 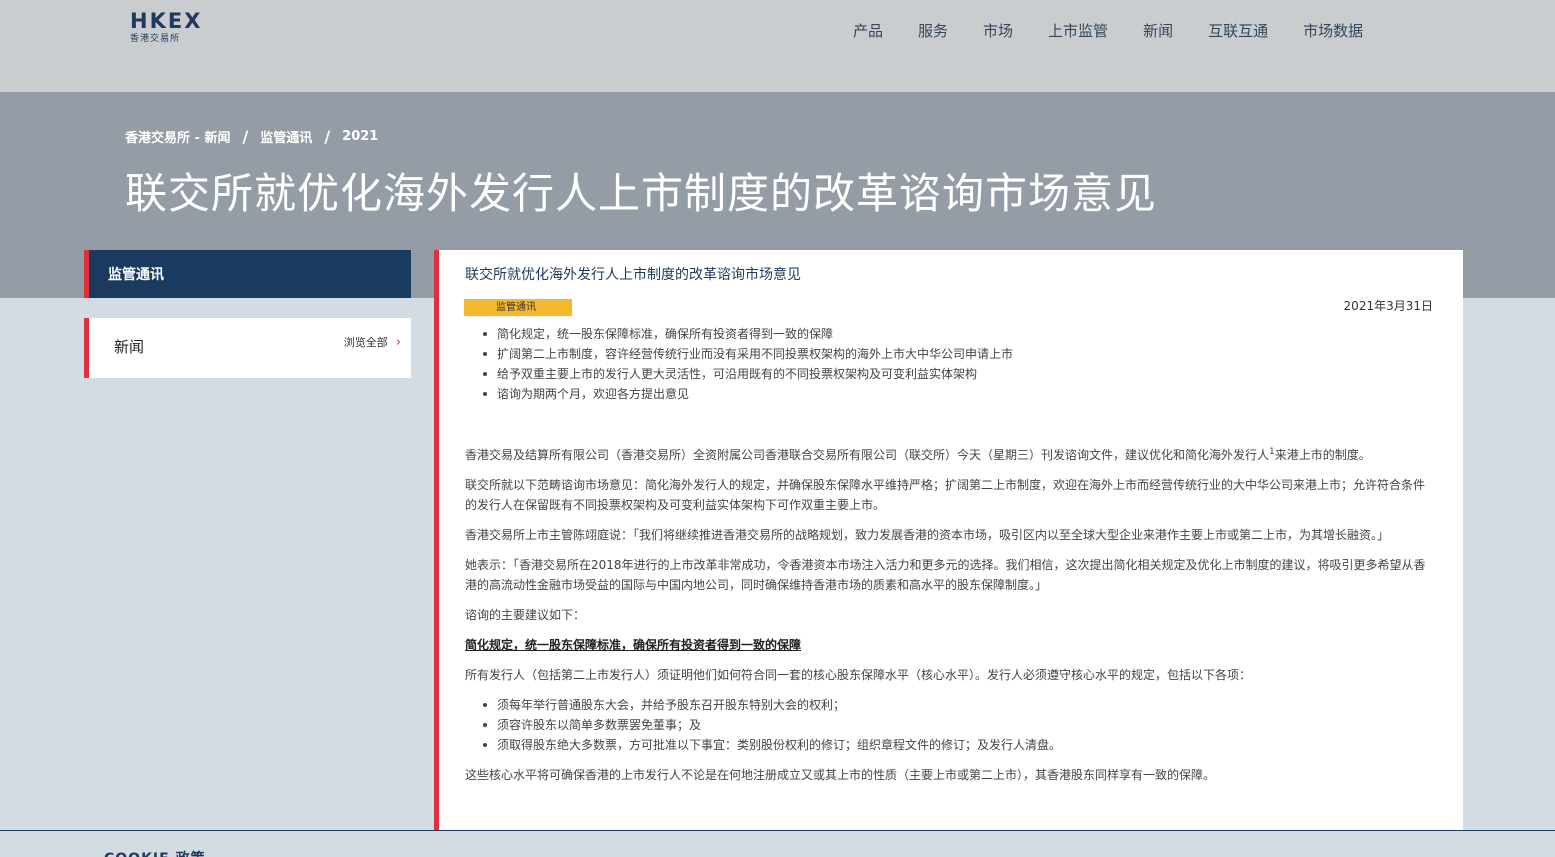 What do you see at coordinates (633, 275) in the screenshot?
I see `article-title: 联交所就优化海外发行人上市制度的改革谘询市场意见` at bounding box center [633, 275].